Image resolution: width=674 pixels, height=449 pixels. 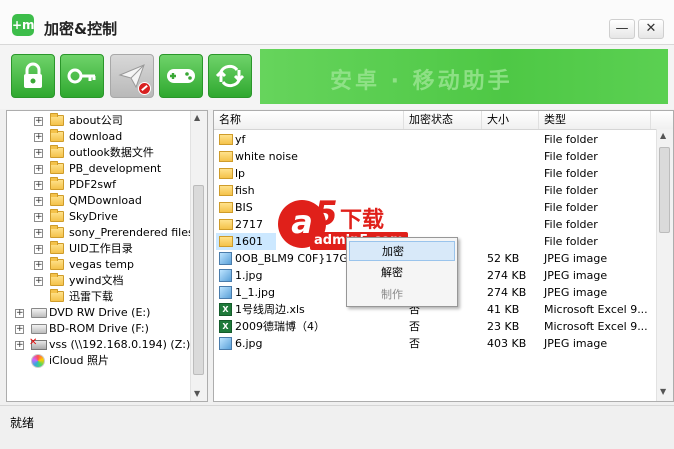 I want to click on file-name: 2009德瑞博（4）, so click(x=280, y=326).